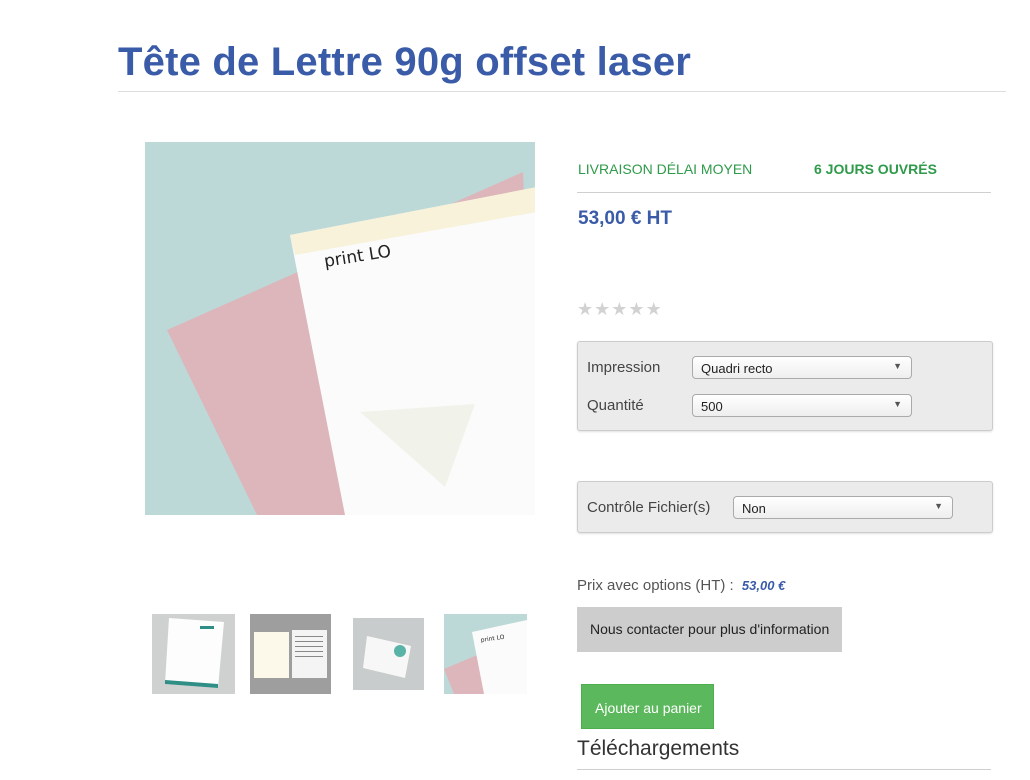  What do you see at coordinates (615, 405) in the screenshot?
I see `quantite-label: Quantité` at bounding box center [615, 405].